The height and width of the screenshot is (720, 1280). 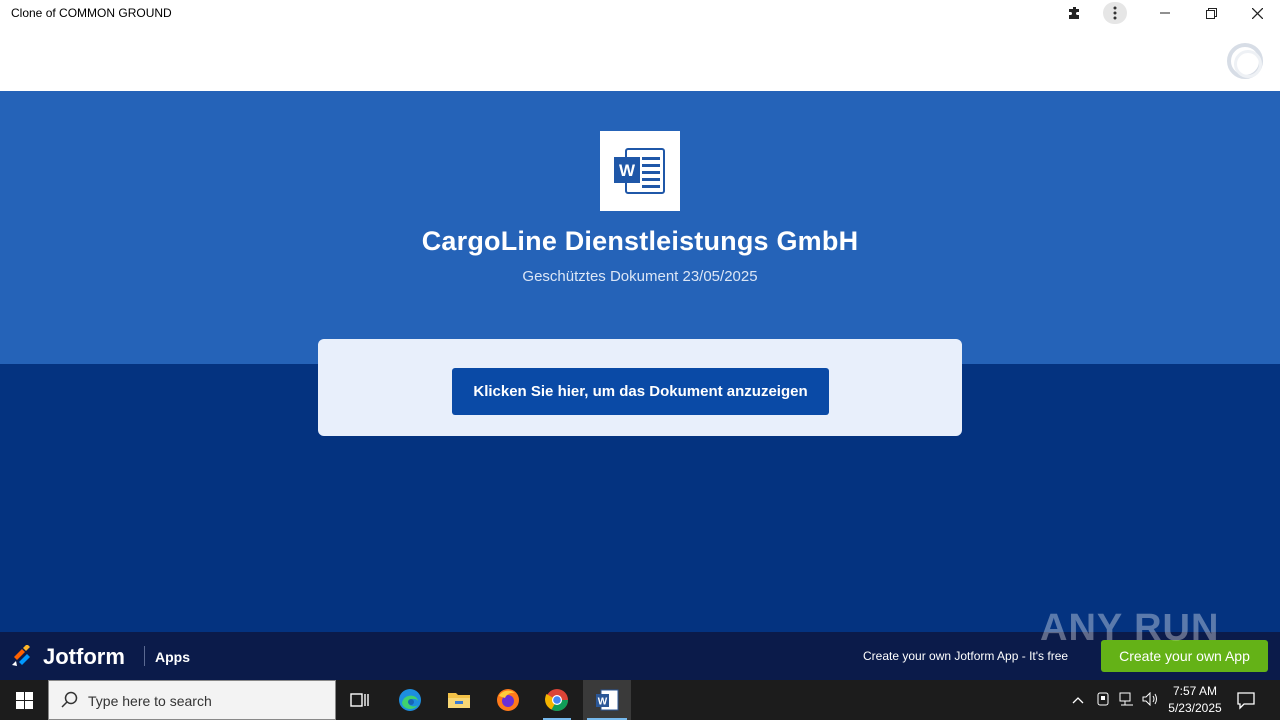 I want to click on window-title: Clone of COMMON GROUND, so click(x=91, y=13).